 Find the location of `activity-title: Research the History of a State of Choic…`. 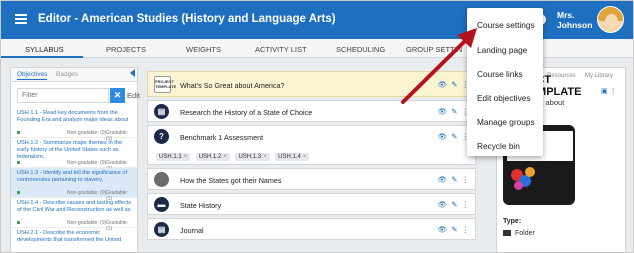

activity-title: Research the History of a State of Choic… is located at coordinates (246, 112).